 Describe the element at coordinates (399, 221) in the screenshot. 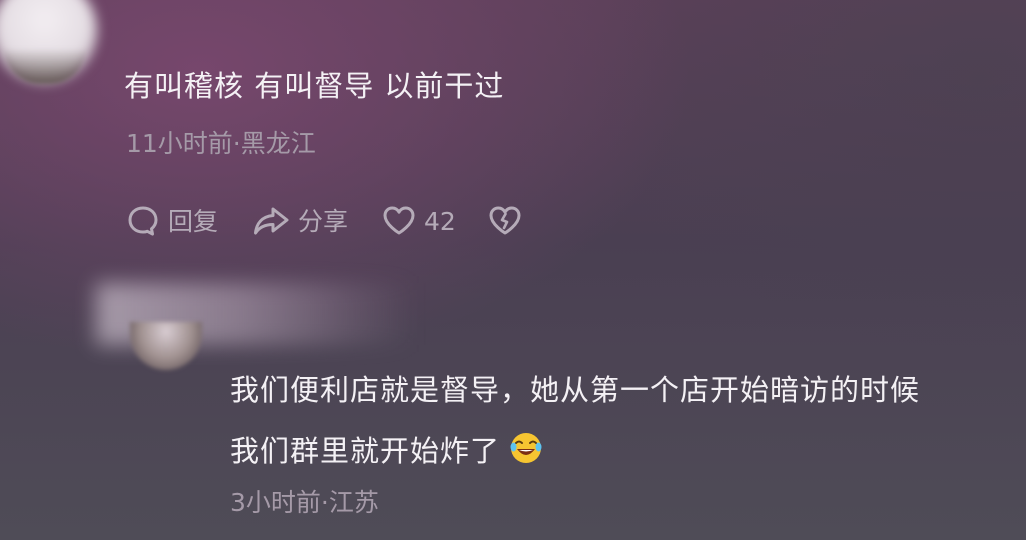

I see `heart-icon` at that location.